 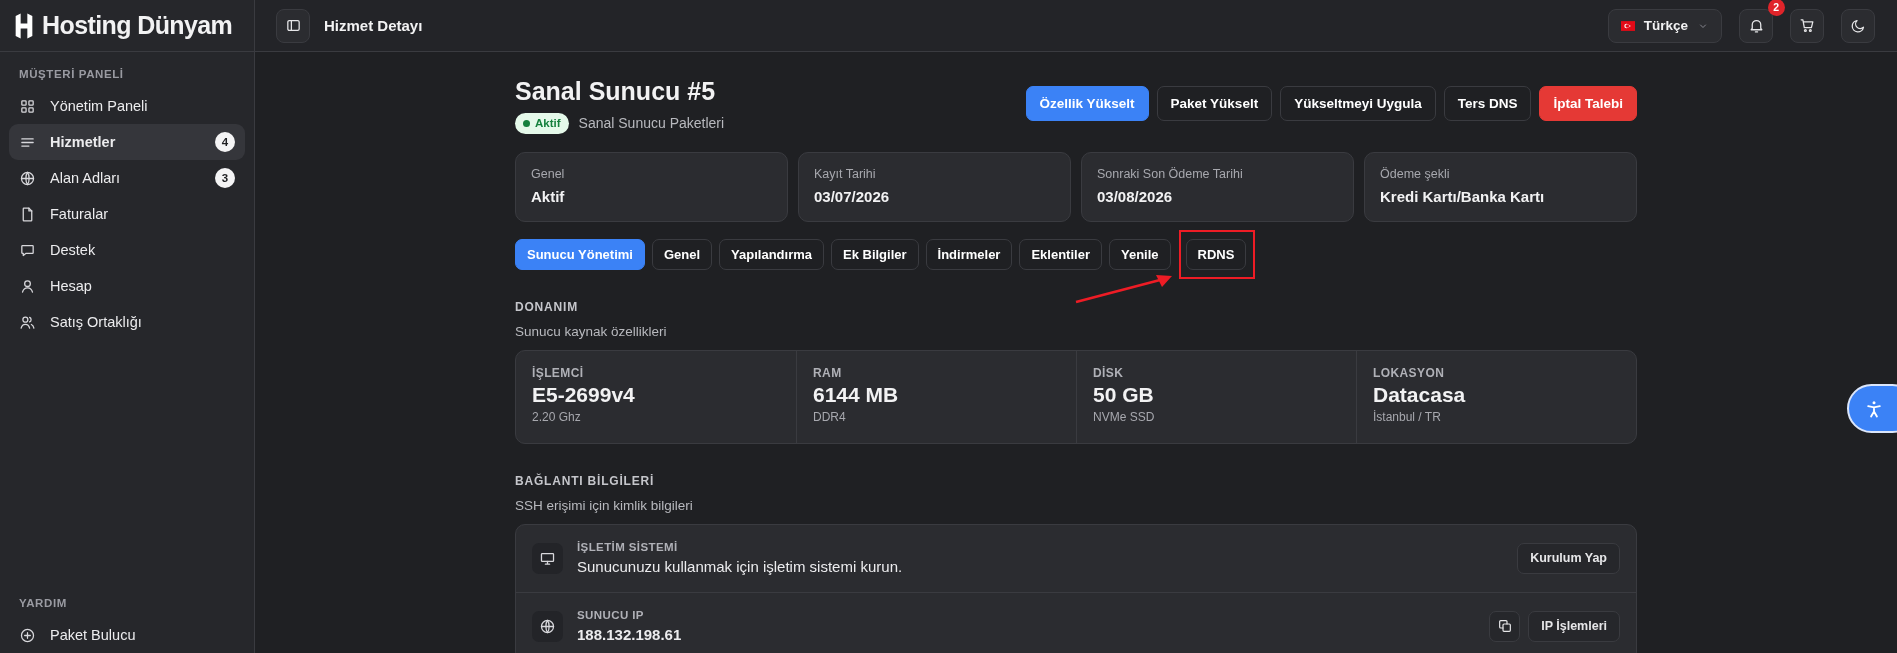 I want to click on sidebar-item: Paket Bulucu, so click(x=127, y=635).